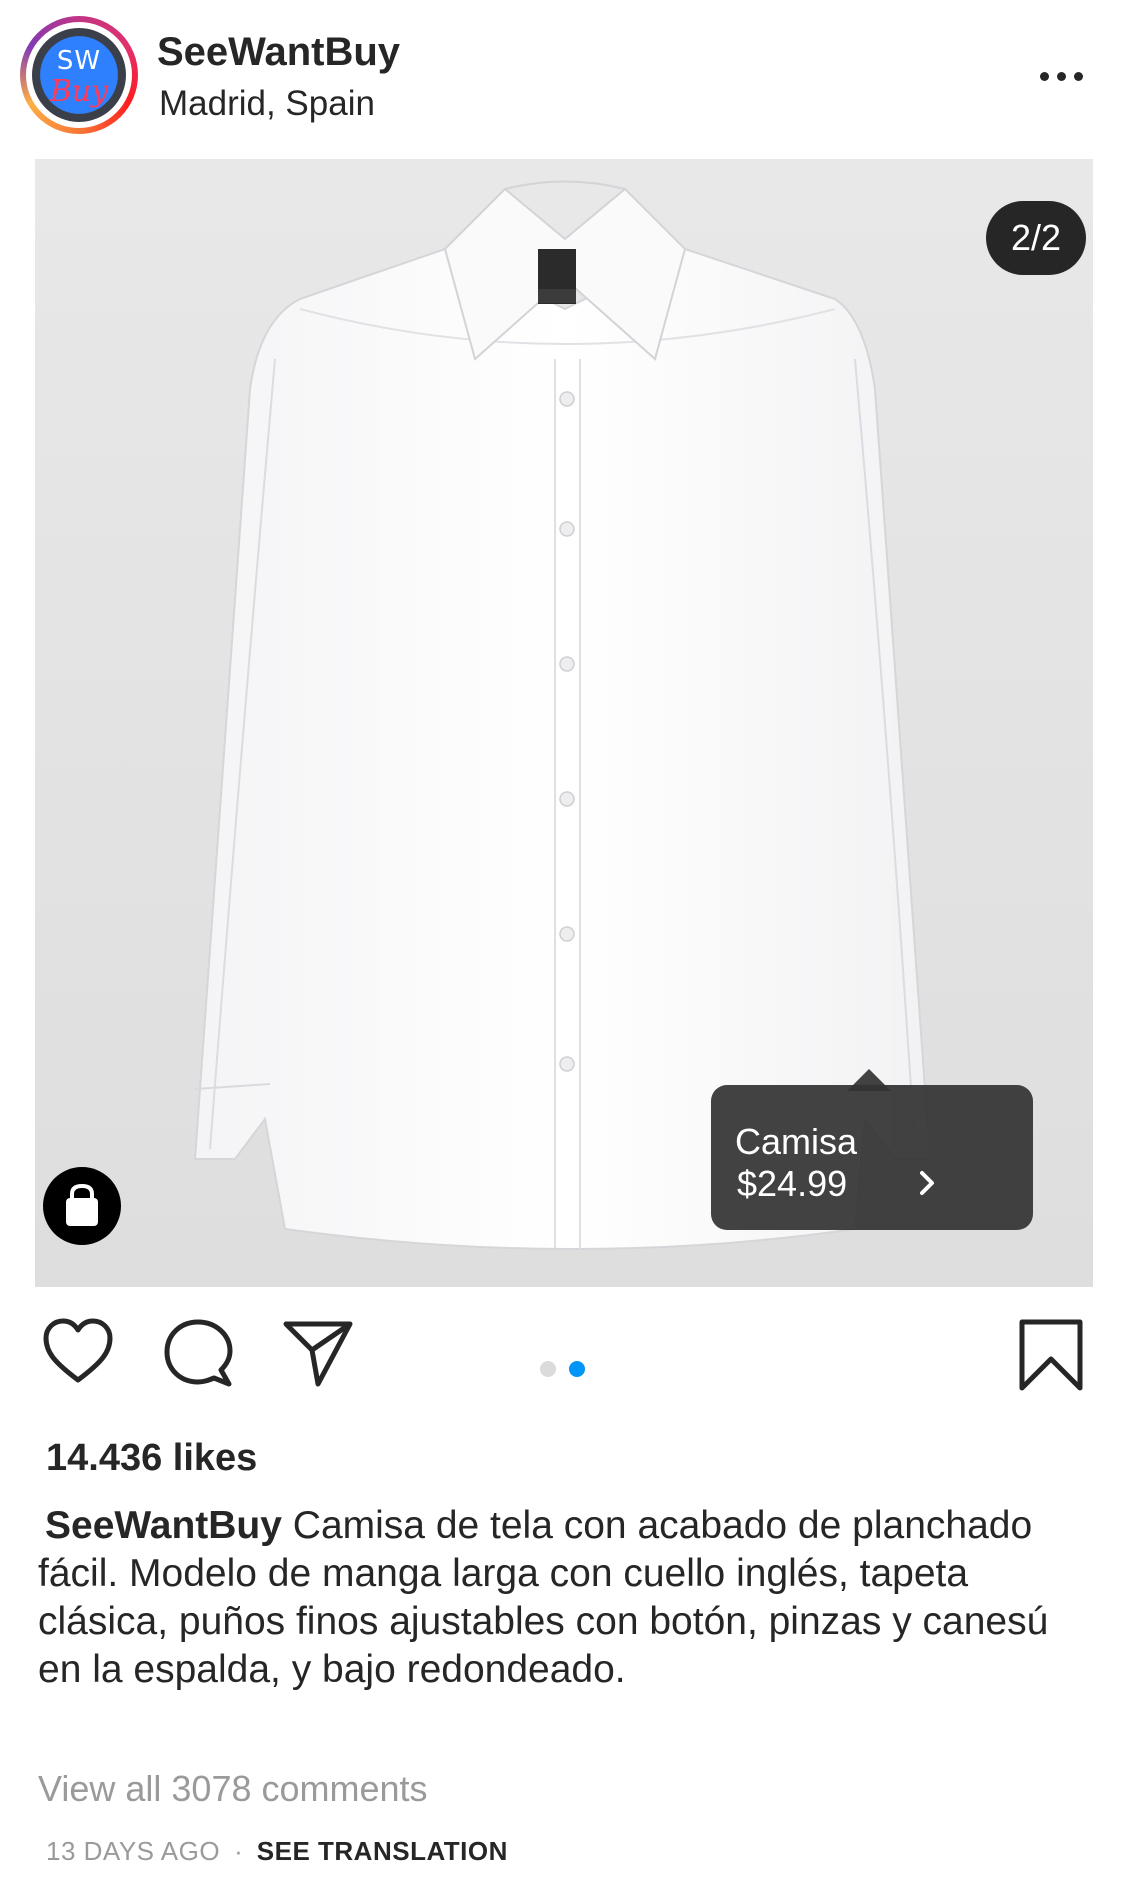  I want to click on likes-count: 14.436 likes, so click(151, 1458).